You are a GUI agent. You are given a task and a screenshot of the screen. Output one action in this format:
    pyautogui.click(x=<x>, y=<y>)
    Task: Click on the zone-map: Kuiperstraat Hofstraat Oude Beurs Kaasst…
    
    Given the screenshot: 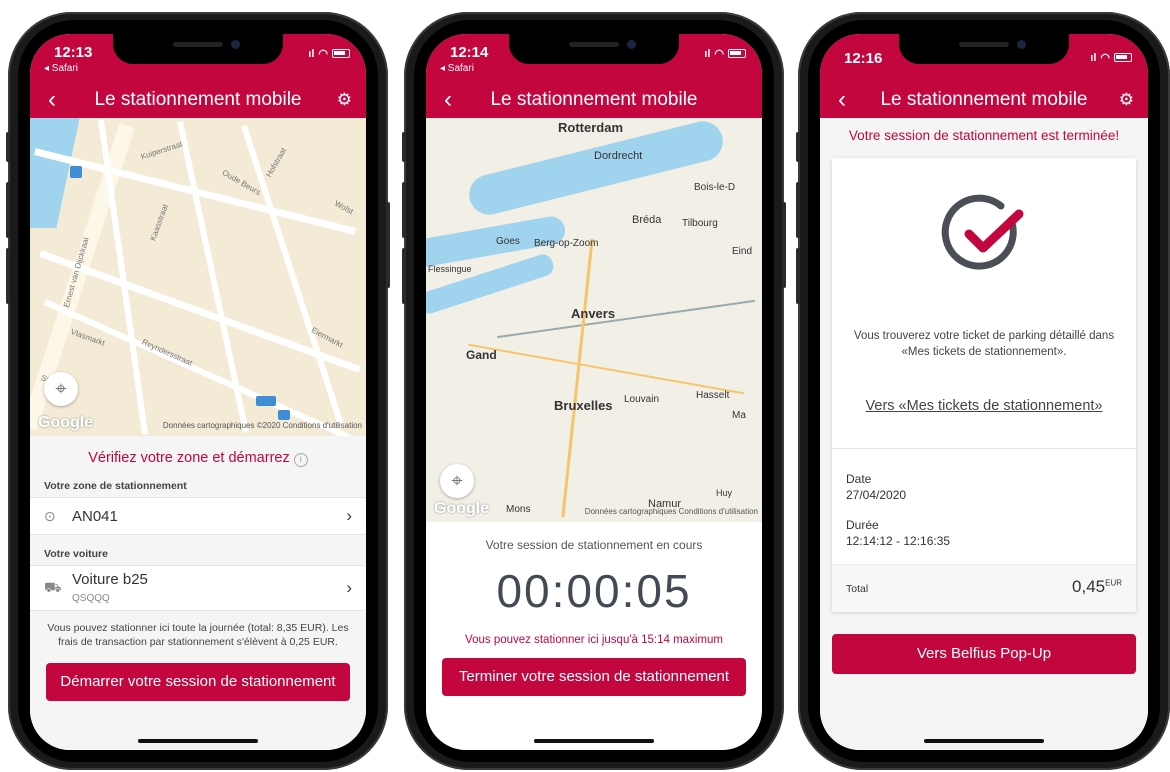 What is the action you would take?
    pyautogui.click(x=198, y=277)
    